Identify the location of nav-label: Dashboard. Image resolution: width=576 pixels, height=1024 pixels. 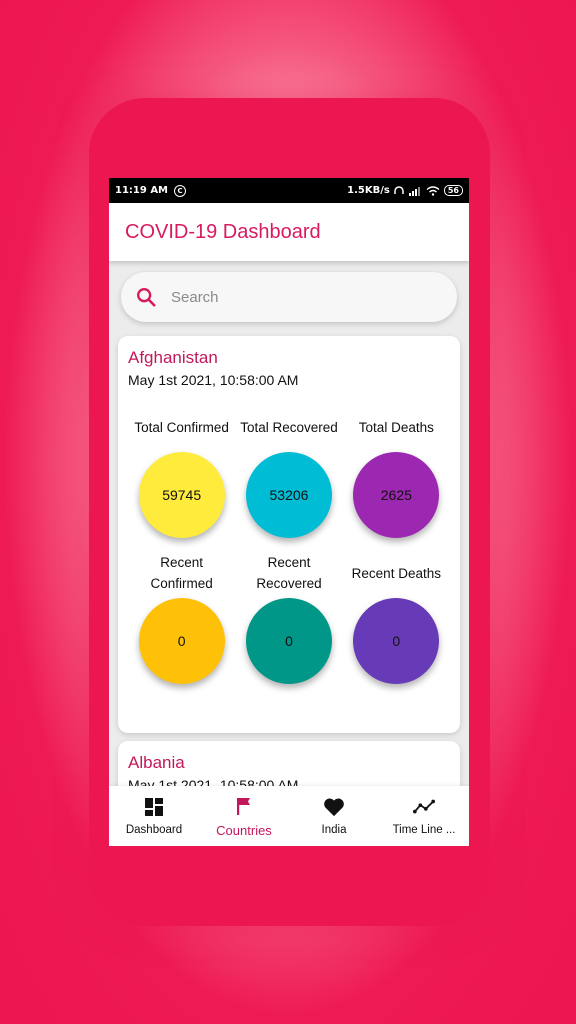
(154, 830).